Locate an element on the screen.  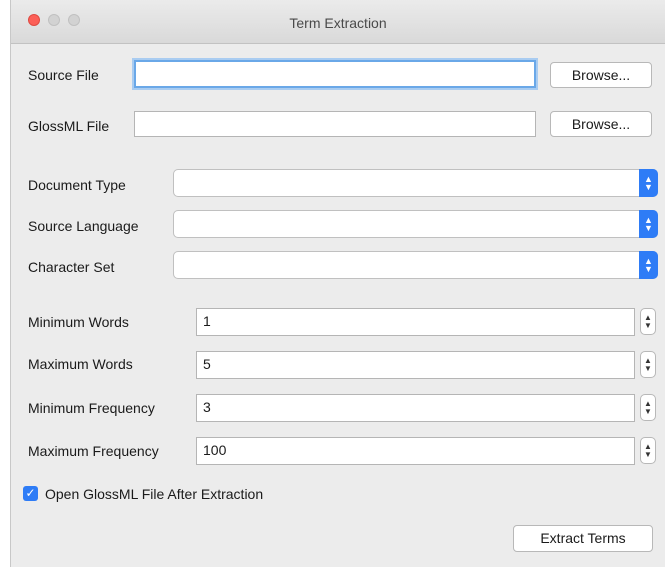
window-title: Term Extraction is located at coordinates (338, 23).